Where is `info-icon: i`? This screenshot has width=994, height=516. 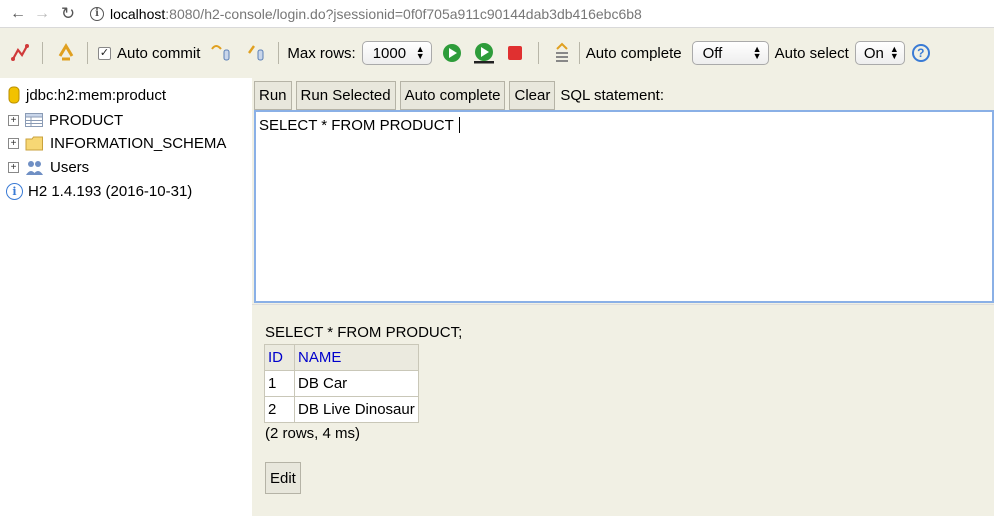 info-icon: i is located at coordinates (14, 191).